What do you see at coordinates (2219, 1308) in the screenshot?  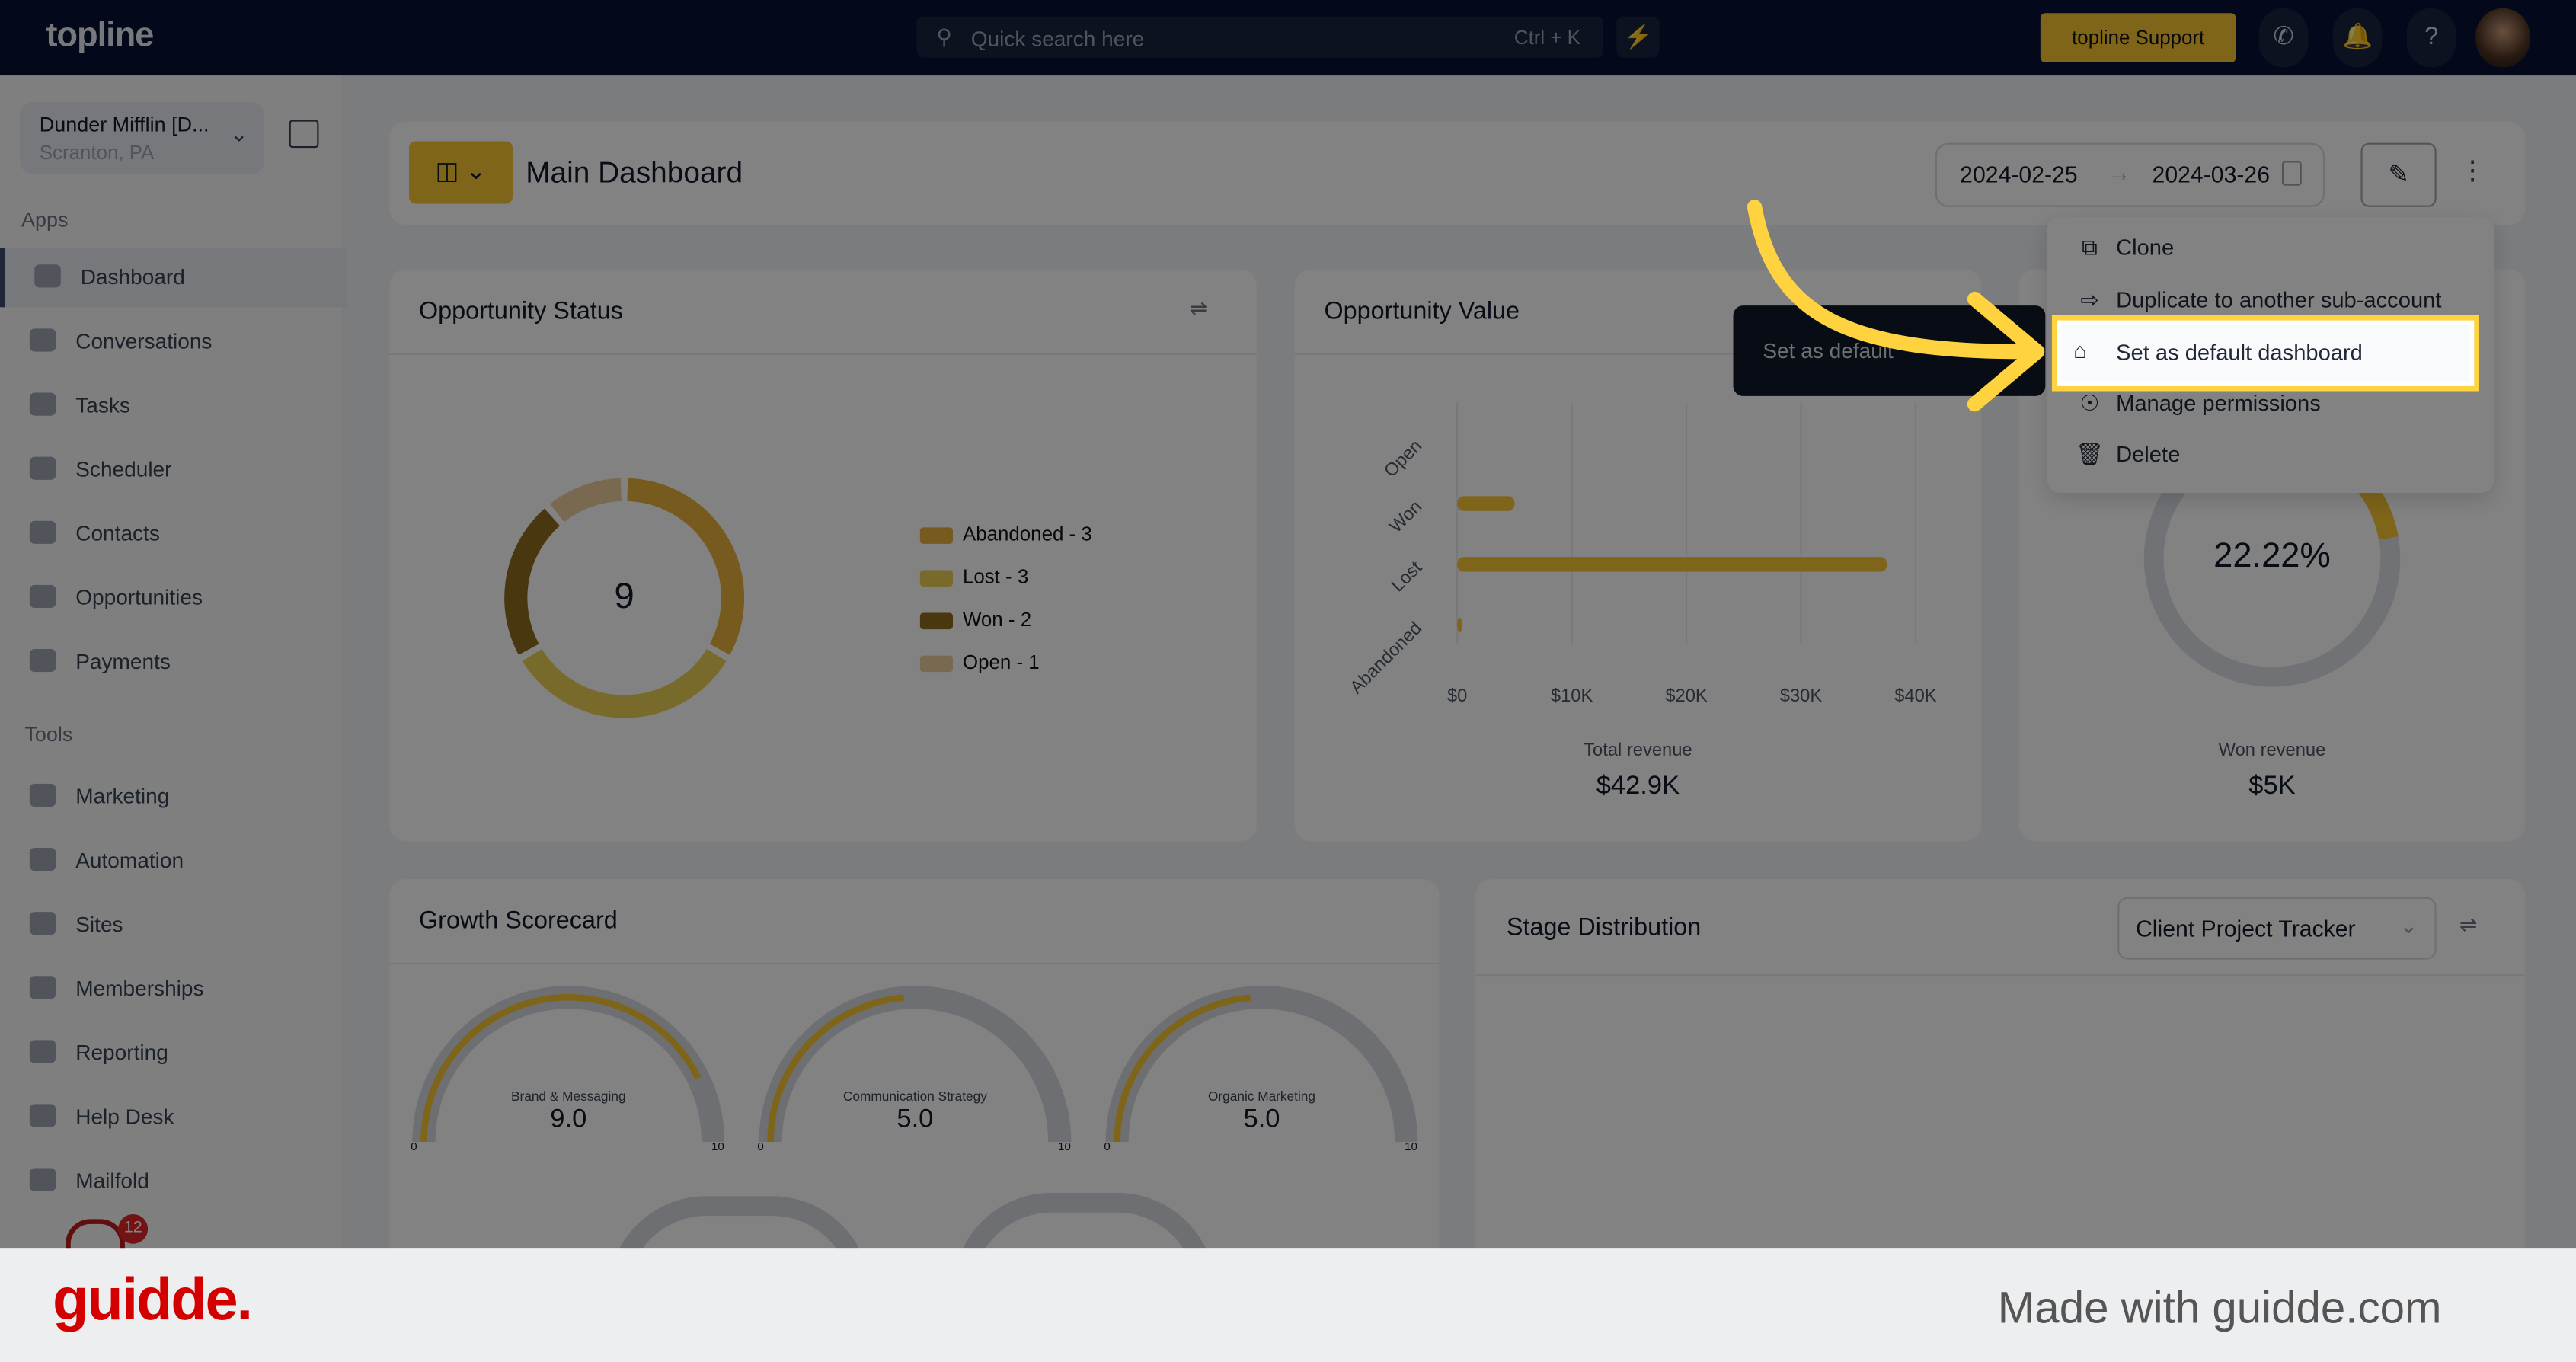 I see `made-with-text: Made with guidde.com` at bounding box center [2219, 1308].